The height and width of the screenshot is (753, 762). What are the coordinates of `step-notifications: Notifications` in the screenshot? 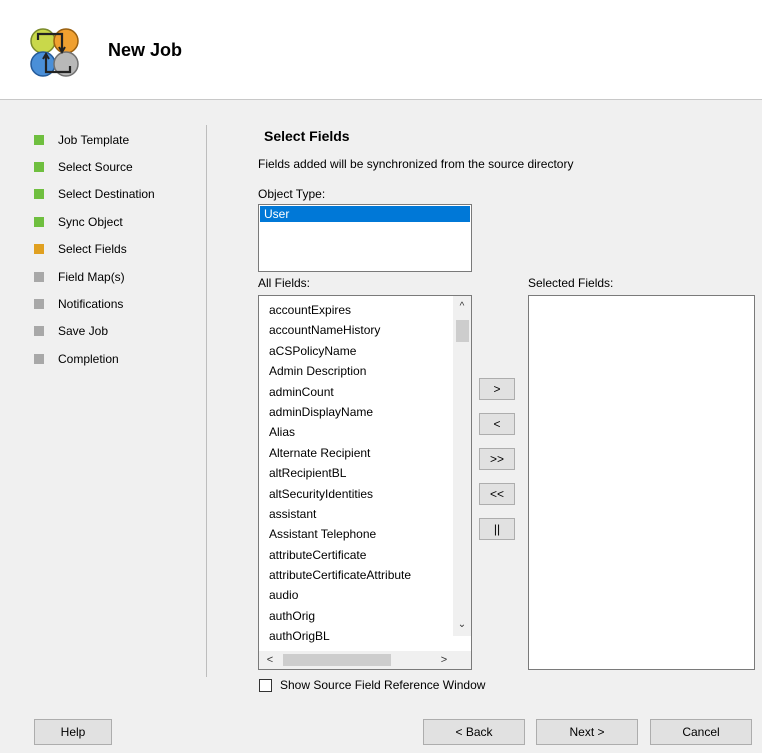 It's located at (119, 303).